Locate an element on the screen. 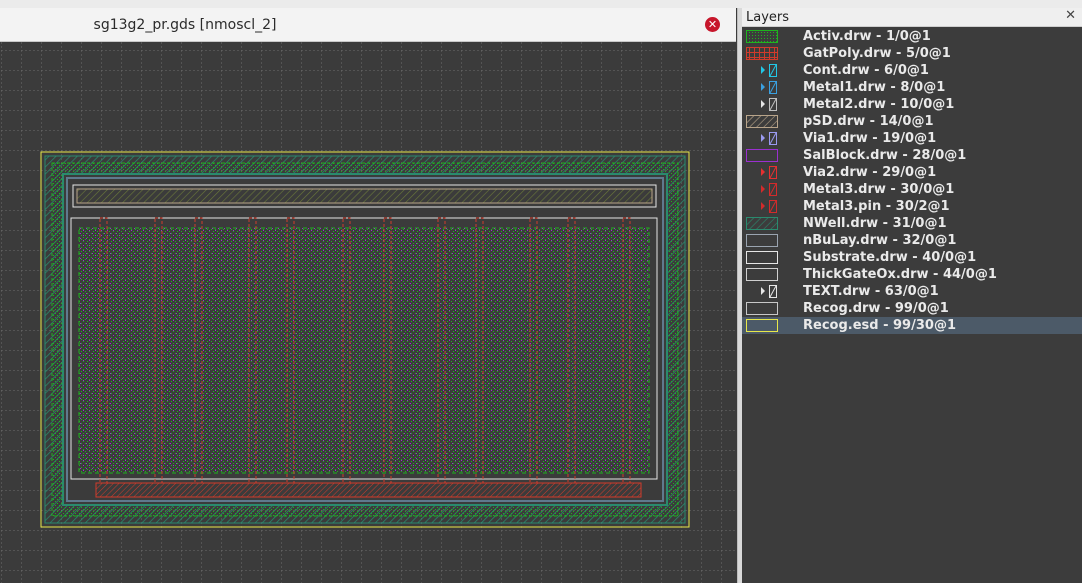 This screenshot has width=1082, height=583. layer-name: Via2.drw - 29/0@1 is located at coordinates (870, 172).